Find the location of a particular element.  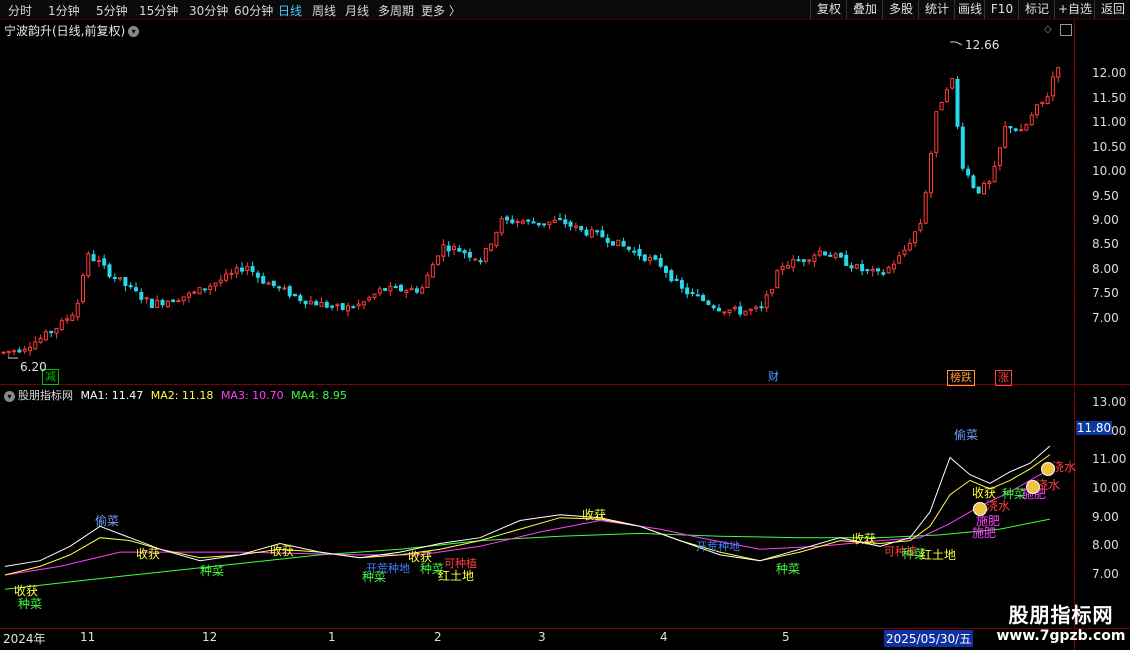

fuquan-button: 复权 is located at coordinates (828, 9).